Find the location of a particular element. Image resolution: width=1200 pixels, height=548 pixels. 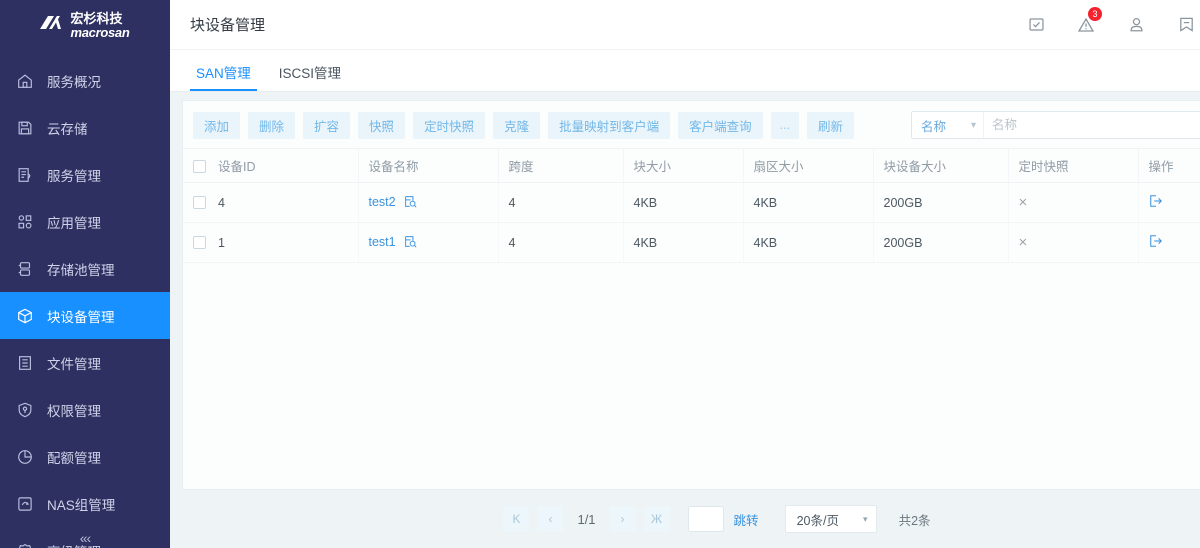

chevron-right-icon: › is located at coordinates (622, 519).